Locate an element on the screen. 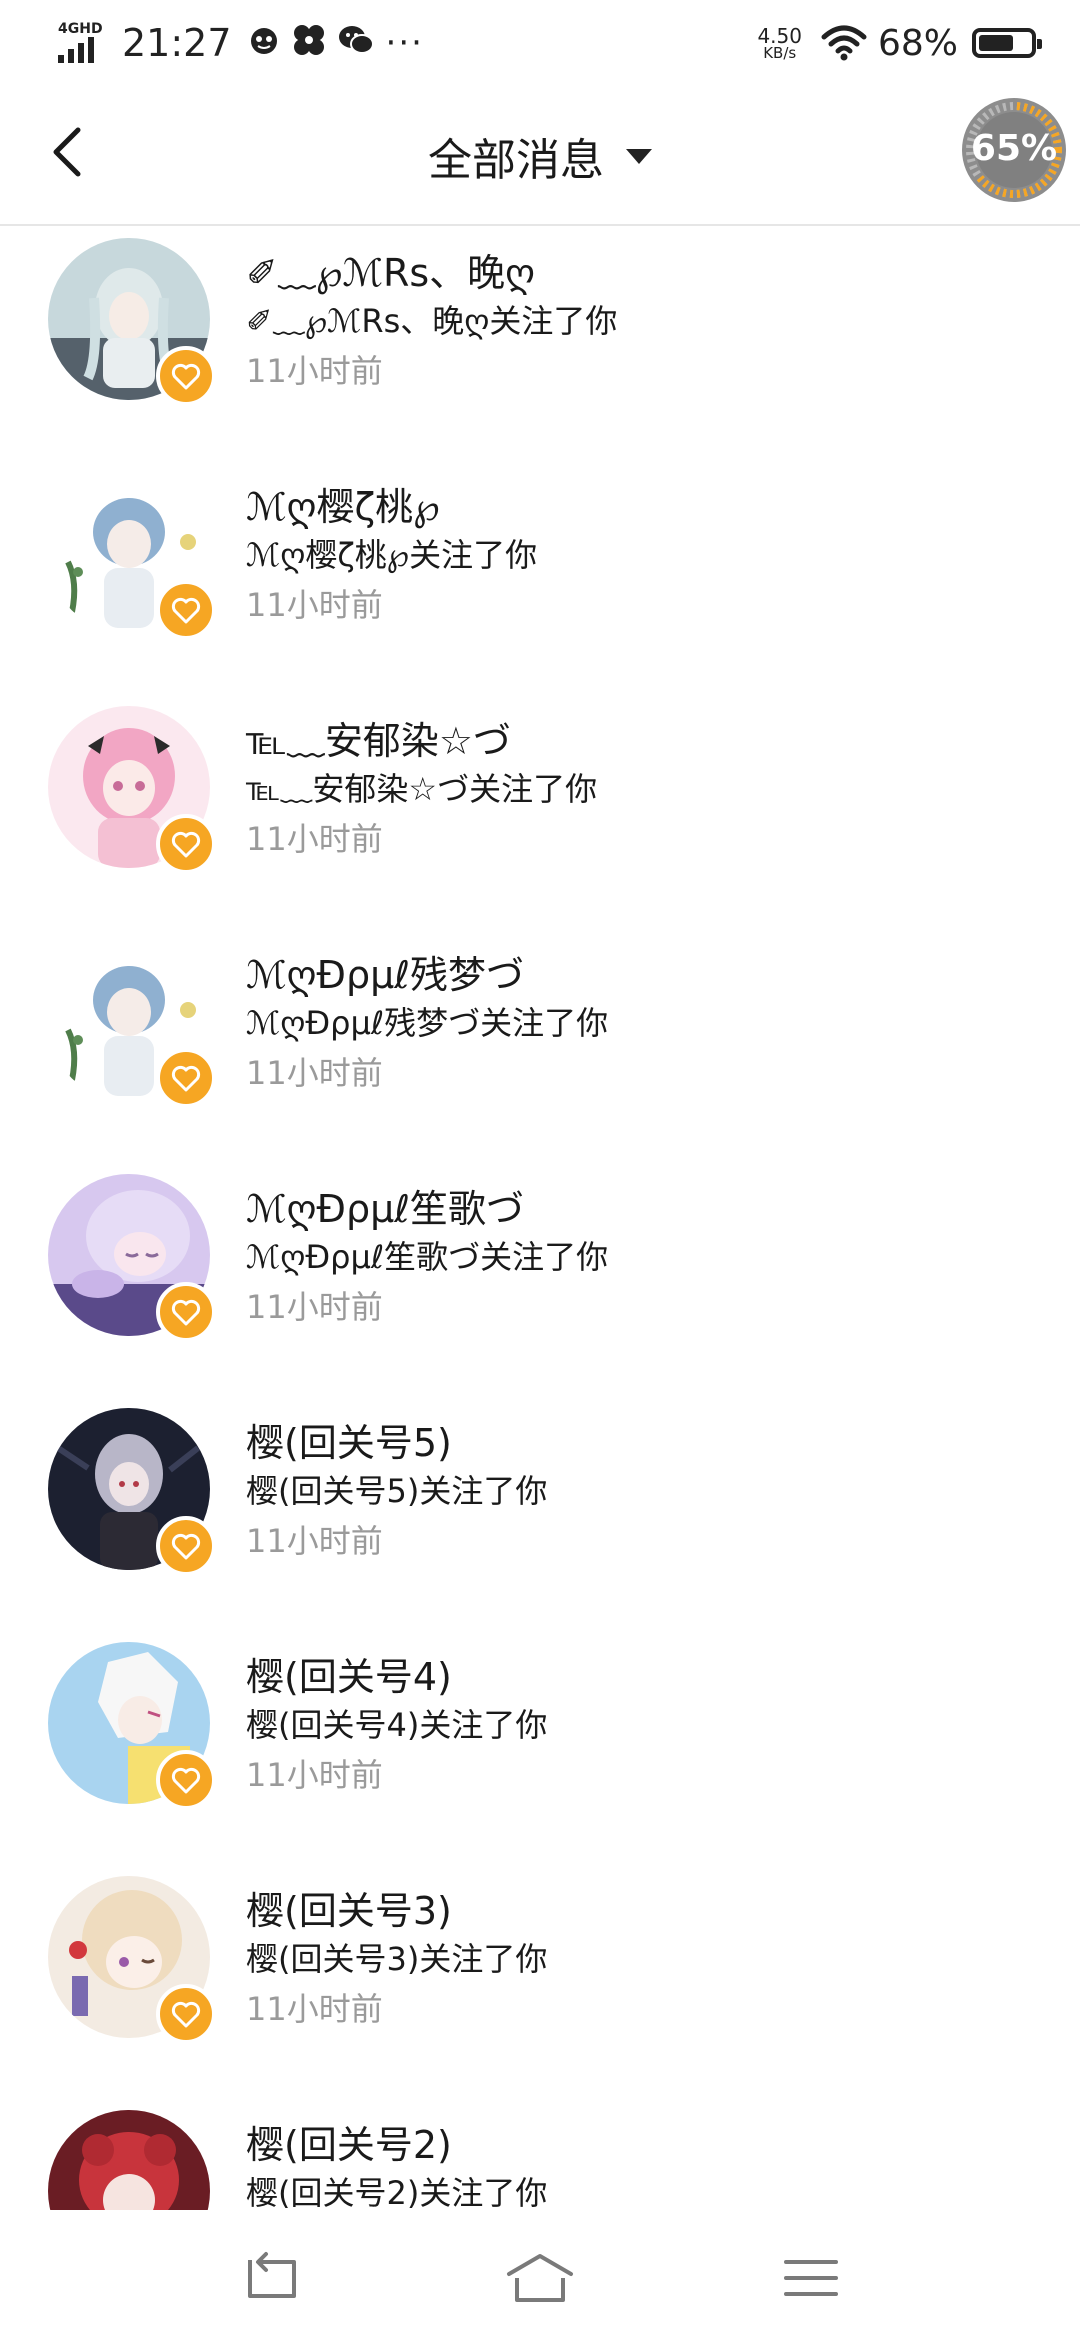 The image size is (1080, 2340). title-dropdown: 全部消息 is located at coordinates (540, 156).